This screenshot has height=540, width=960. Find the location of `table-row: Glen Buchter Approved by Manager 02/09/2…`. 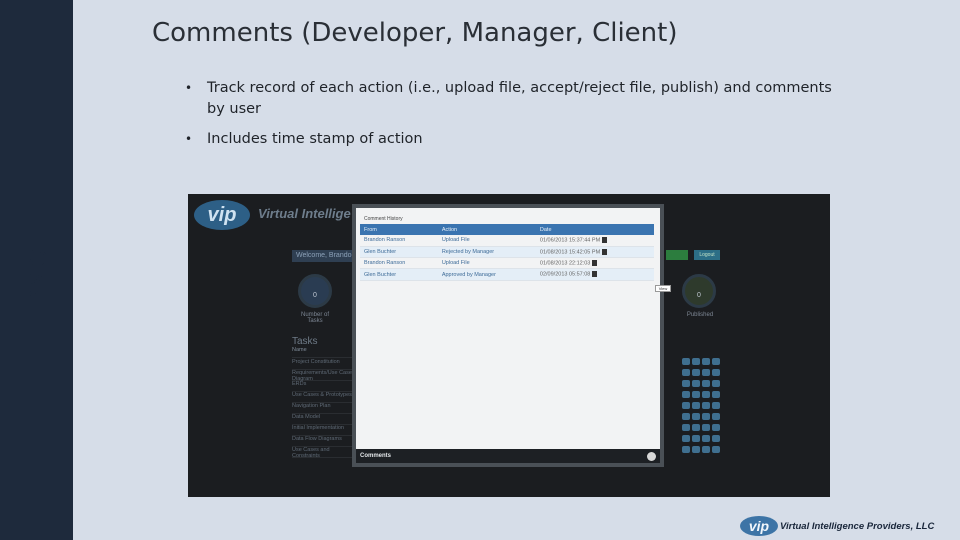

table-row: Glen Buchter Approved by Manager 02/09/2… is located at coordinates (507, 274).